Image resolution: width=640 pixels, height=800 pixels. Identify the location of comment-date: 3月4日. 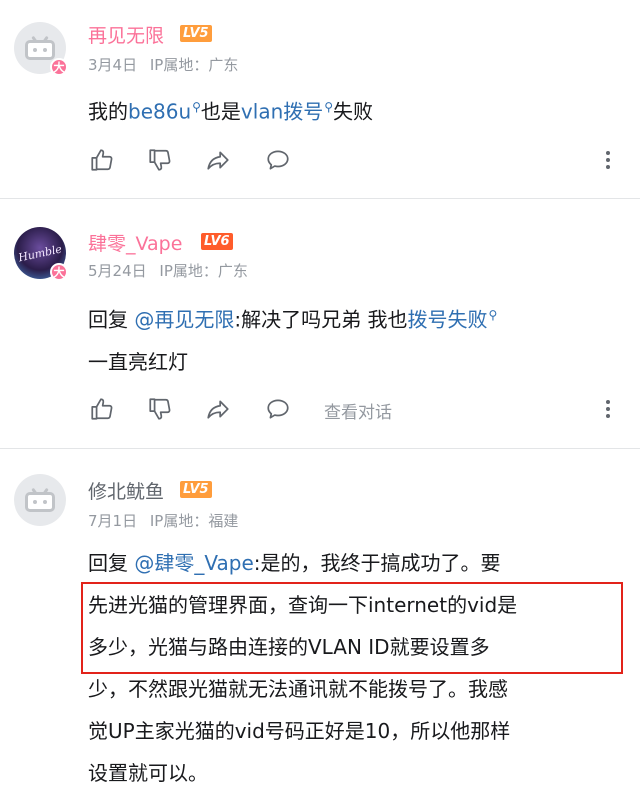
(113, 65).